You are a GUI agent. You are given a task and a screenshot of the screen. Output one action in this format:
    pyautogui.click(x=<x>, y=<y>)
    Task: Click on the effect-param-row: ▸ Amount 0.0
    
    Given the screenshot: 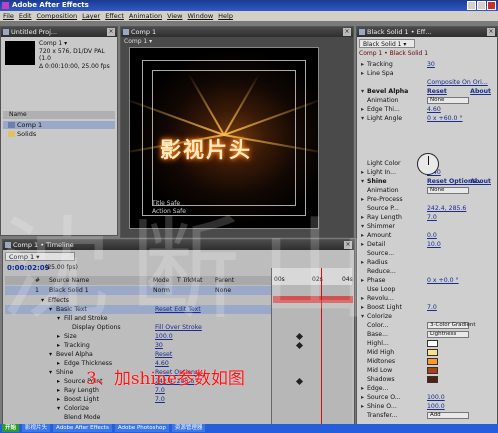 What is the action you would take?
    pyautogui.click(x=427, y=235)
    